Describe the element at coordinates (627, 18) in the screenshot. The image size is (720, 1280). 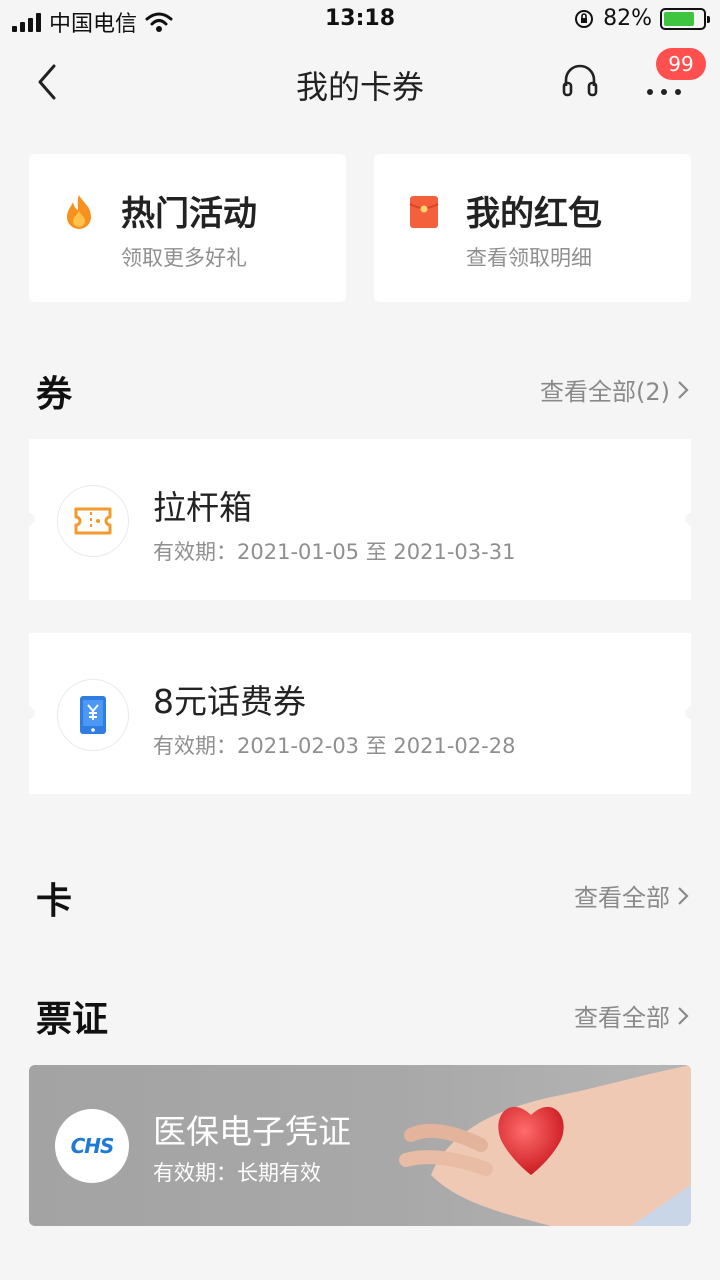
I see `battery-percent: 82%` at that location.